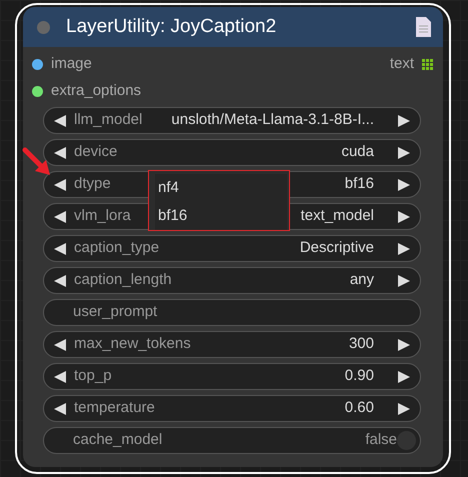 This screenshot has width=468, height=477. What do you see at coordinates (337, 248) in the screenshot?
I see `widget-value: Descriptive` at bounding box center [337, 248].